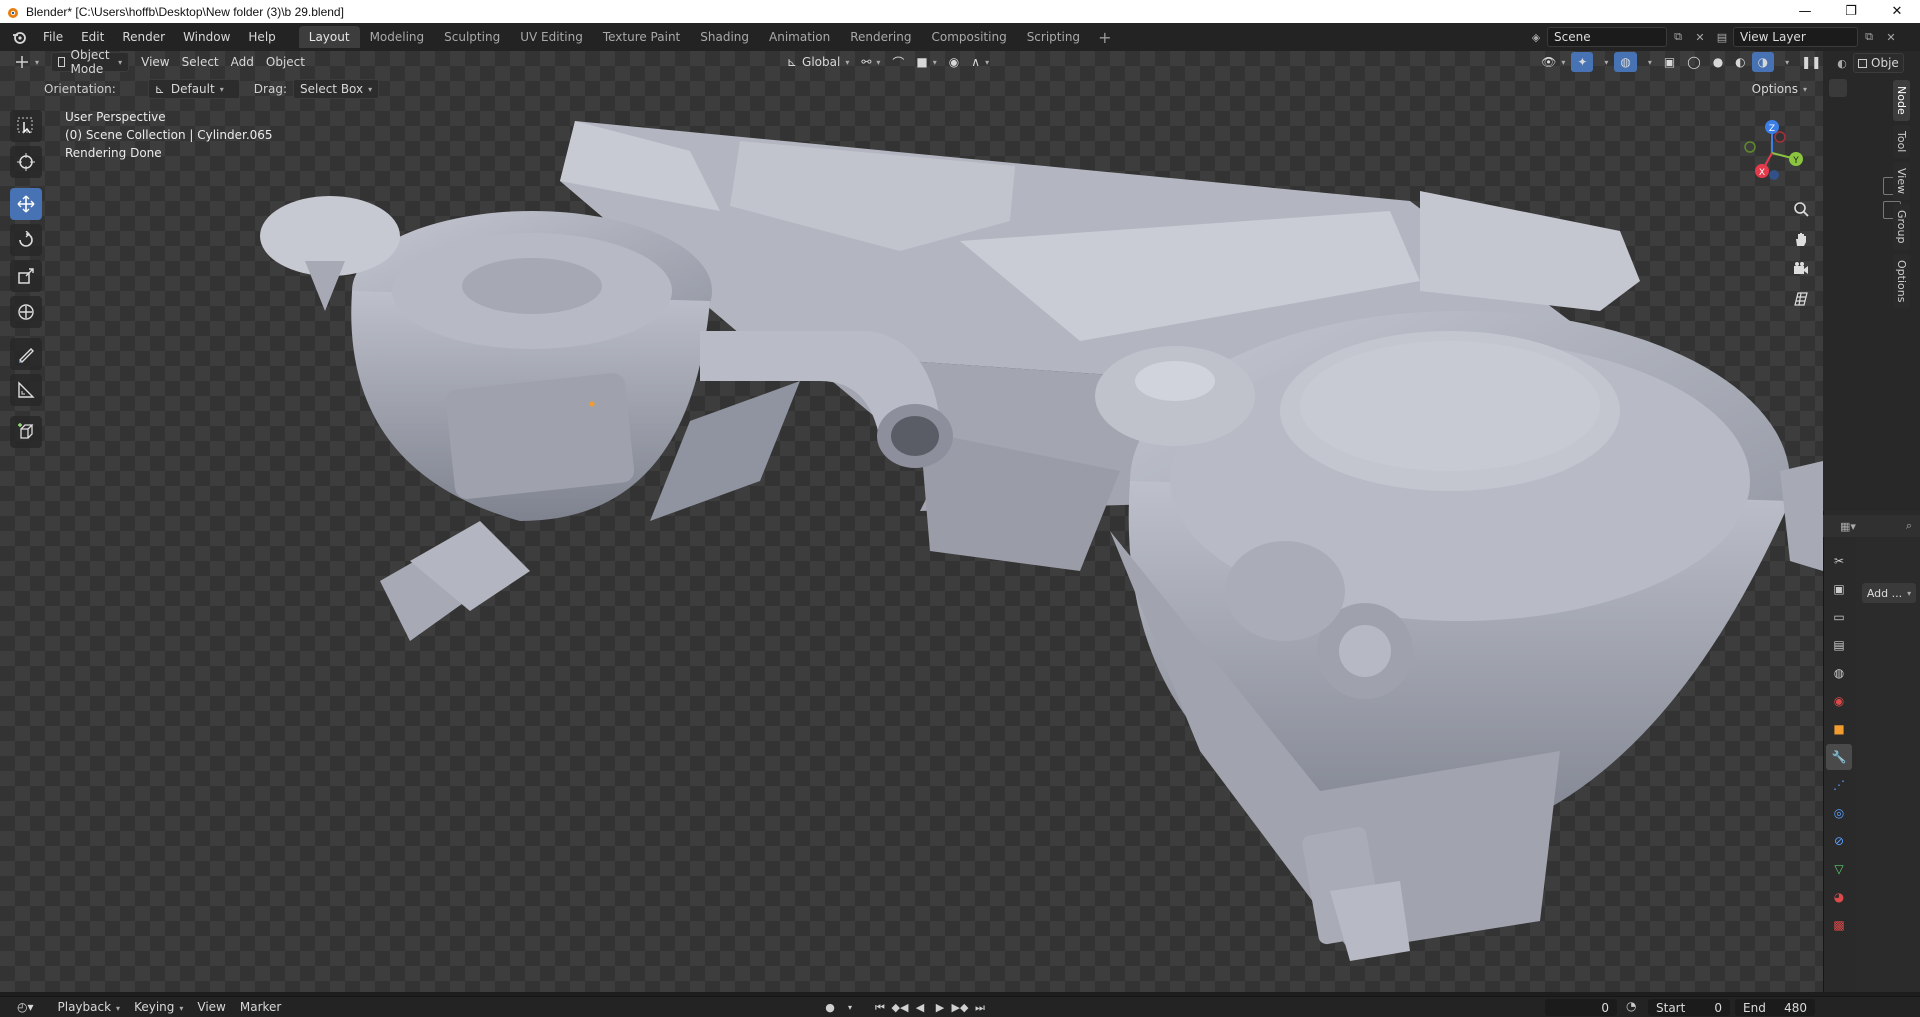 Image resolution: width=1920 pixels, height=1017 pixels. What do you see at coordinates (1839, 925) in the screenshot?
I see `texture-props-icon: ▩` at bounding box center [1839, 925].